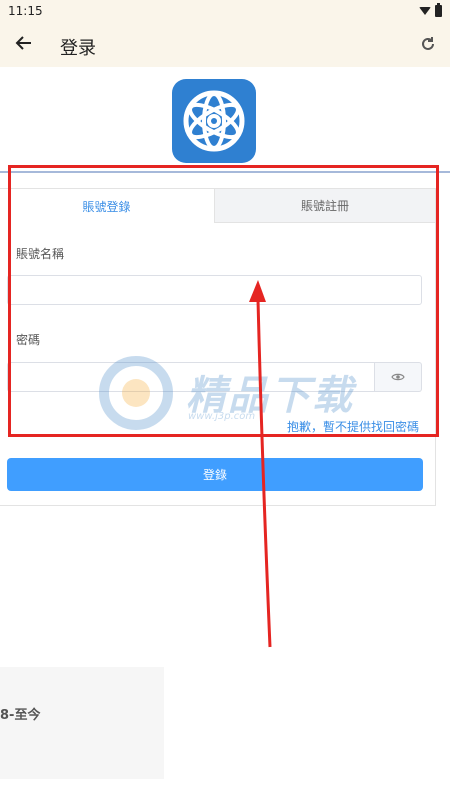  What do you see at coordinates (225, 11) in the screenshot?
I see `status-bar: 11:15` at bounding box center [225, 11].